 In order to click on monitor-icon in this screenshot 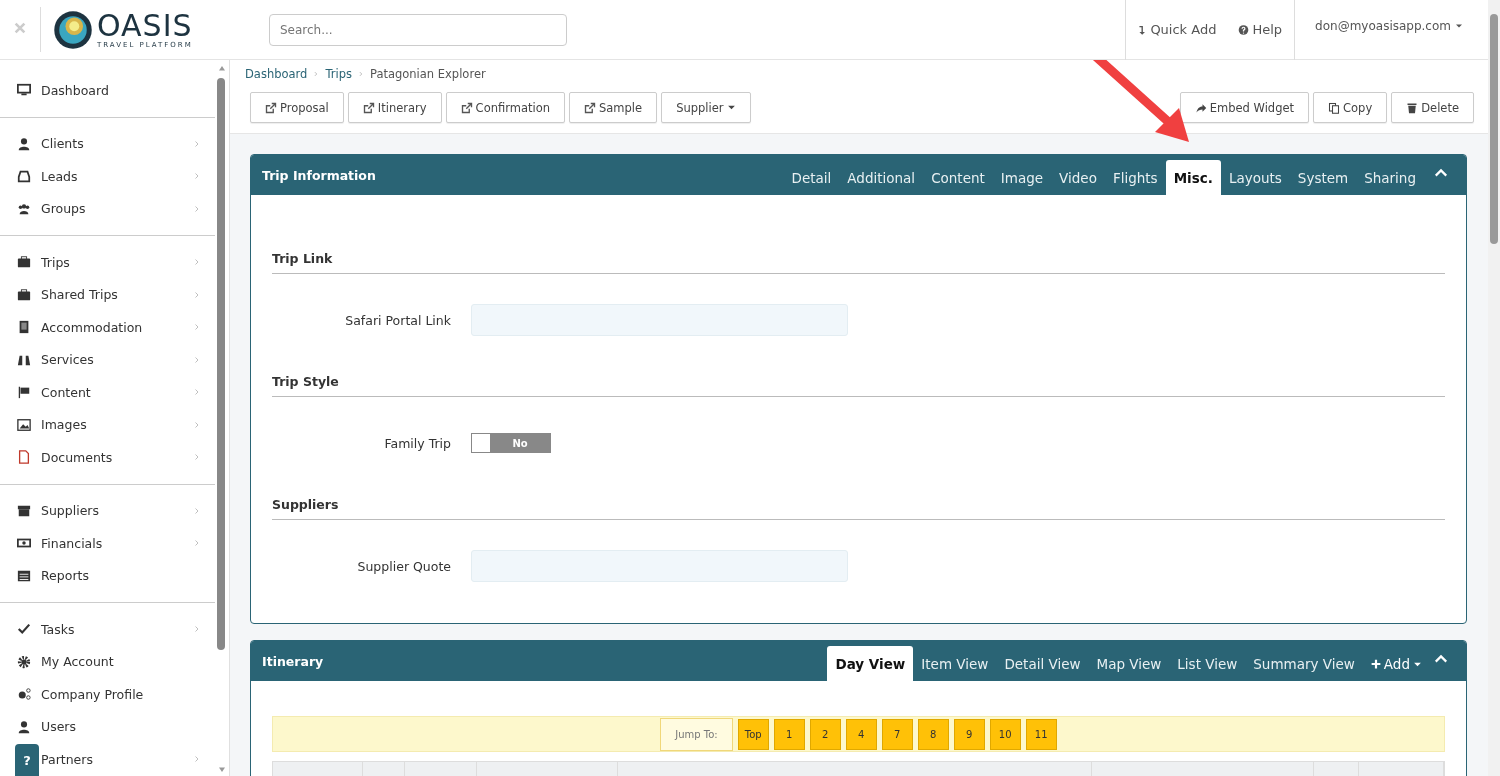, I will do `click(24, 90)`.